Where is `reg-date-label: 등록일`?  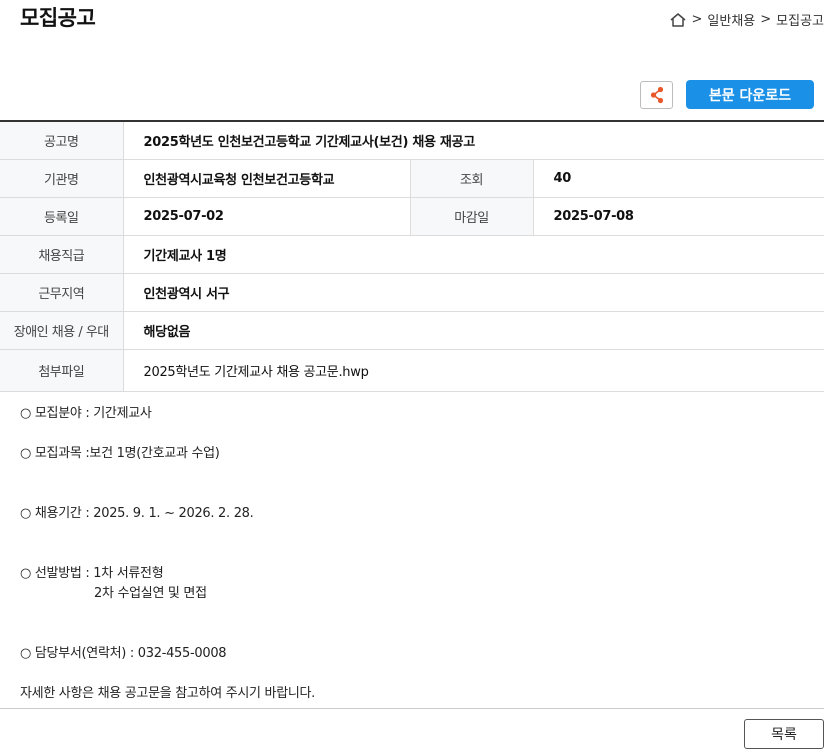
reg-date-label: 등록일 is located at coordinates (62, 216).